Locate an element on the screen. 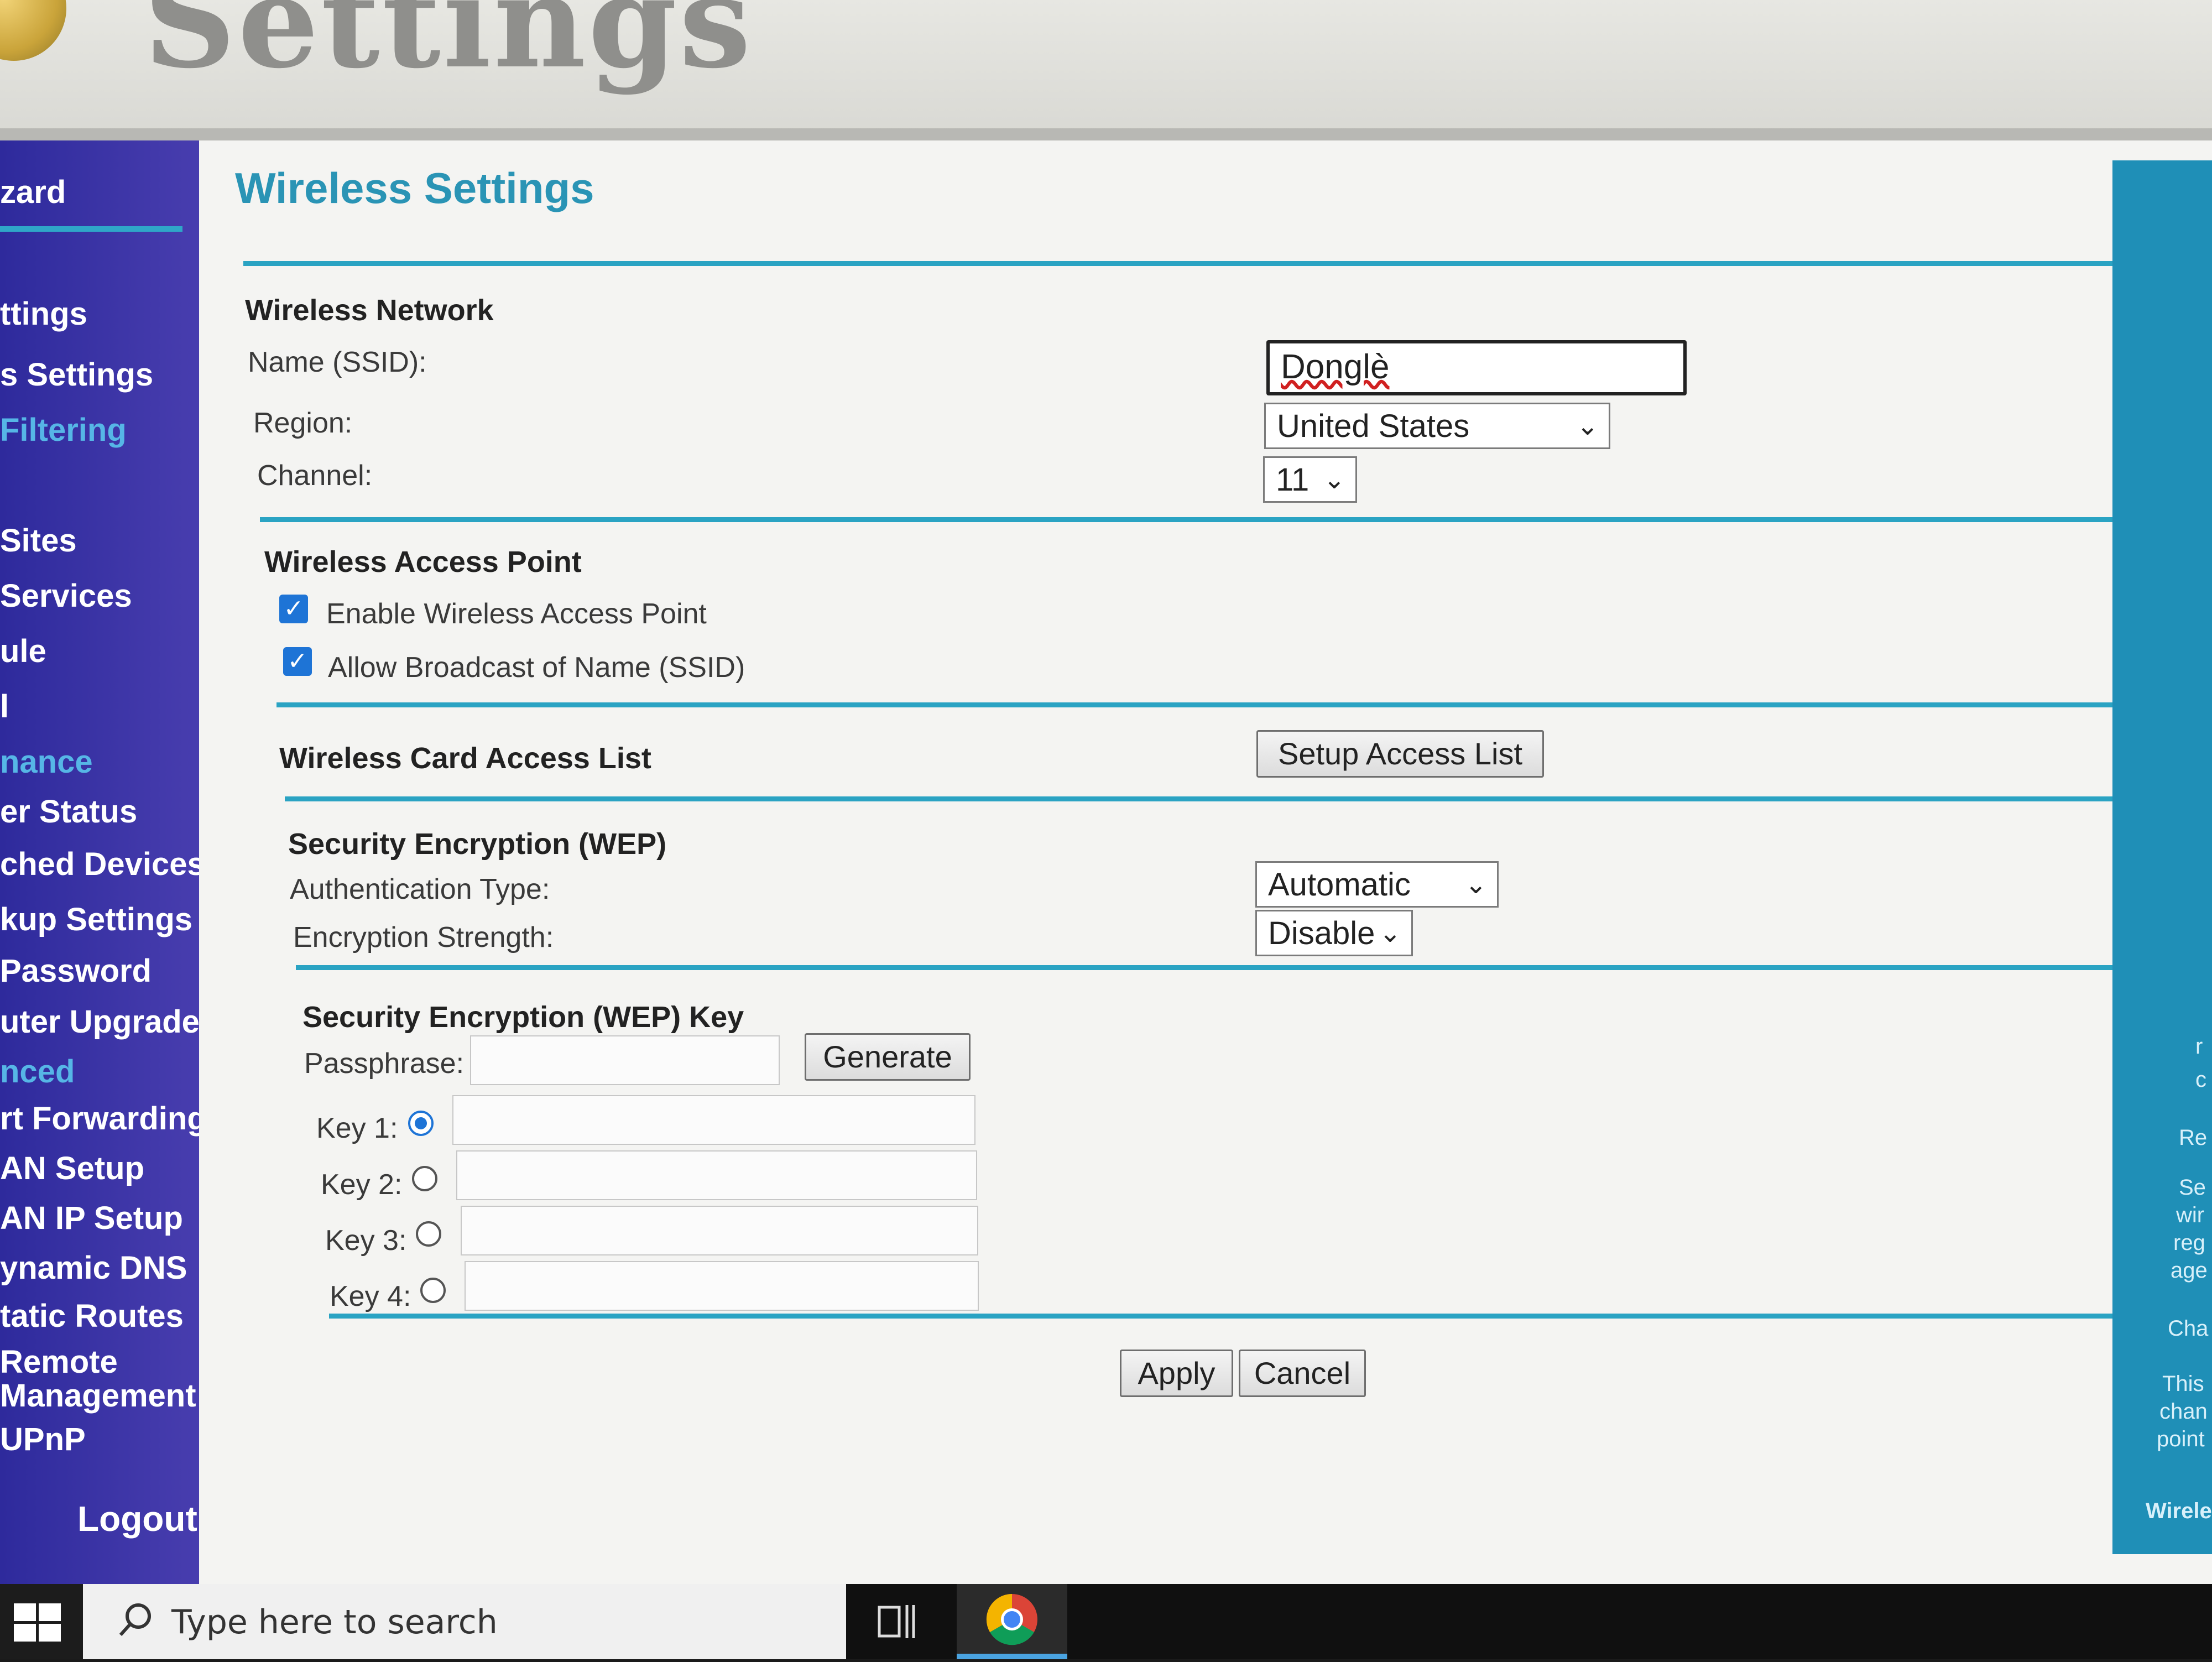 The width and height of the screenshot is (2212, 1662). start-button is located at coordinates (42, 1621).